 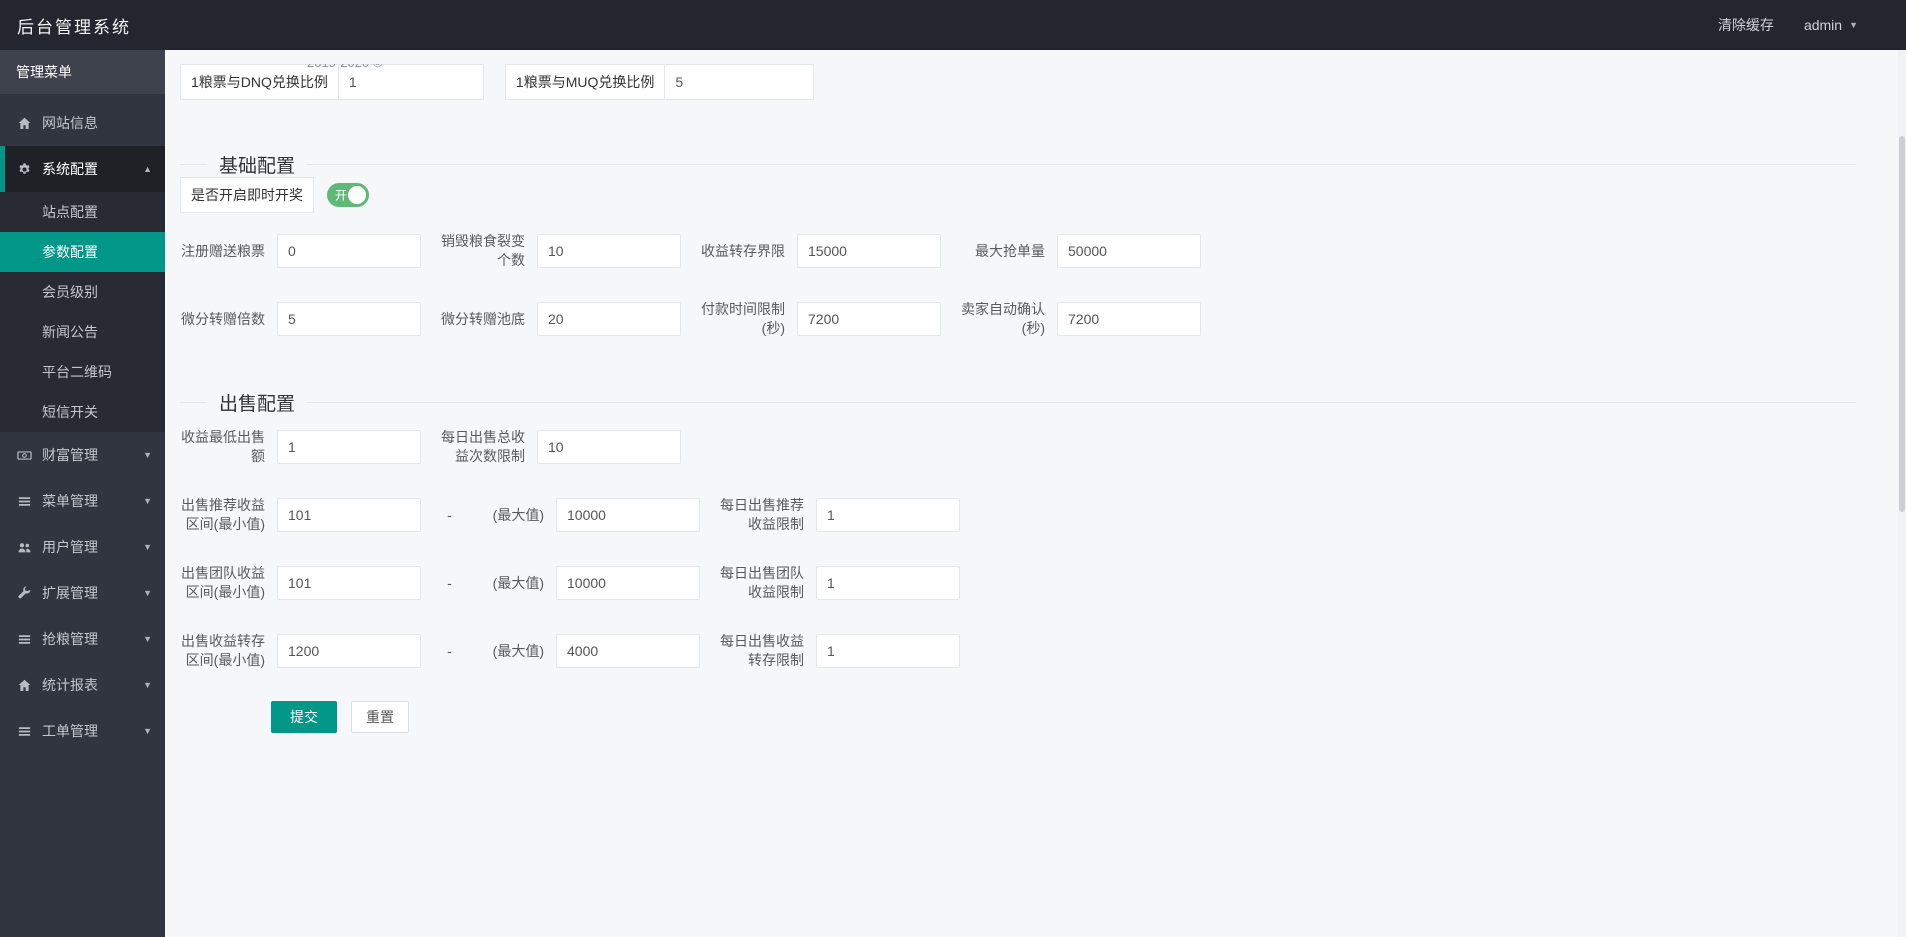 I want to click on active-accent-bar, so click(x=2, y=169).